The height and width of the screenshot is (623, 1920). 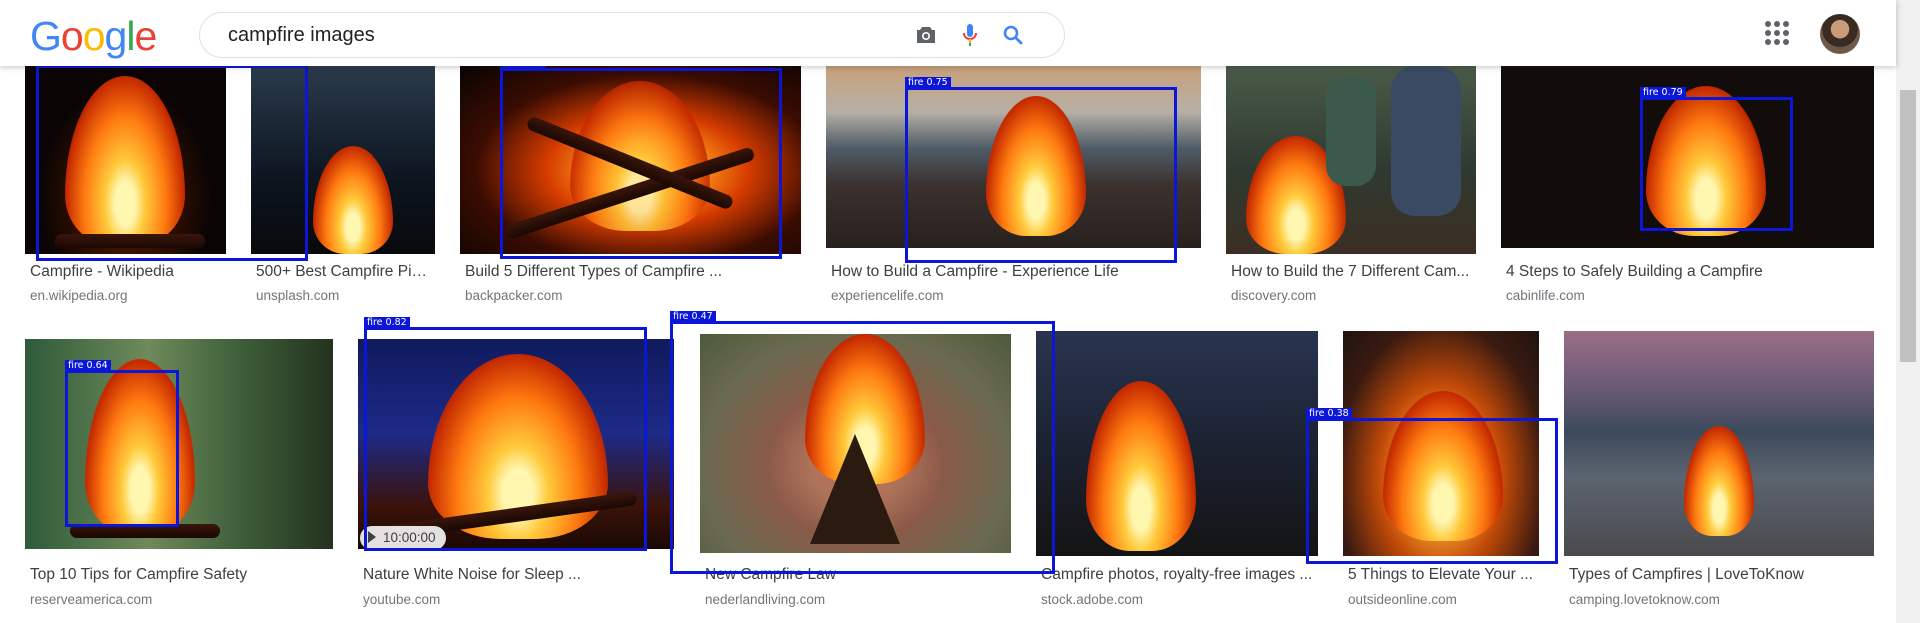 What do you see at coordinates (125, 272) in the screenshot?
I see `result-title: Campfire - Wikipedia` at bounding box center [125, 272].